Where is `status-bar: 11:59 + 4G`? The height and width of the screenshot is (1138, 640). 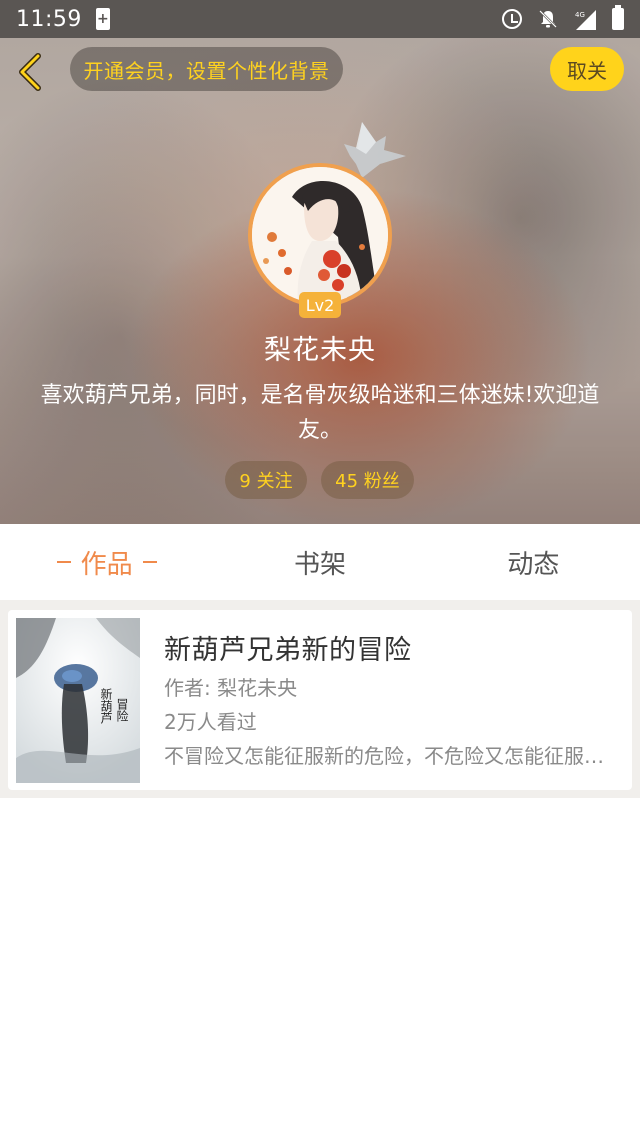 status-bar: 11:59 + 4G is located at coordinates (320, 19).